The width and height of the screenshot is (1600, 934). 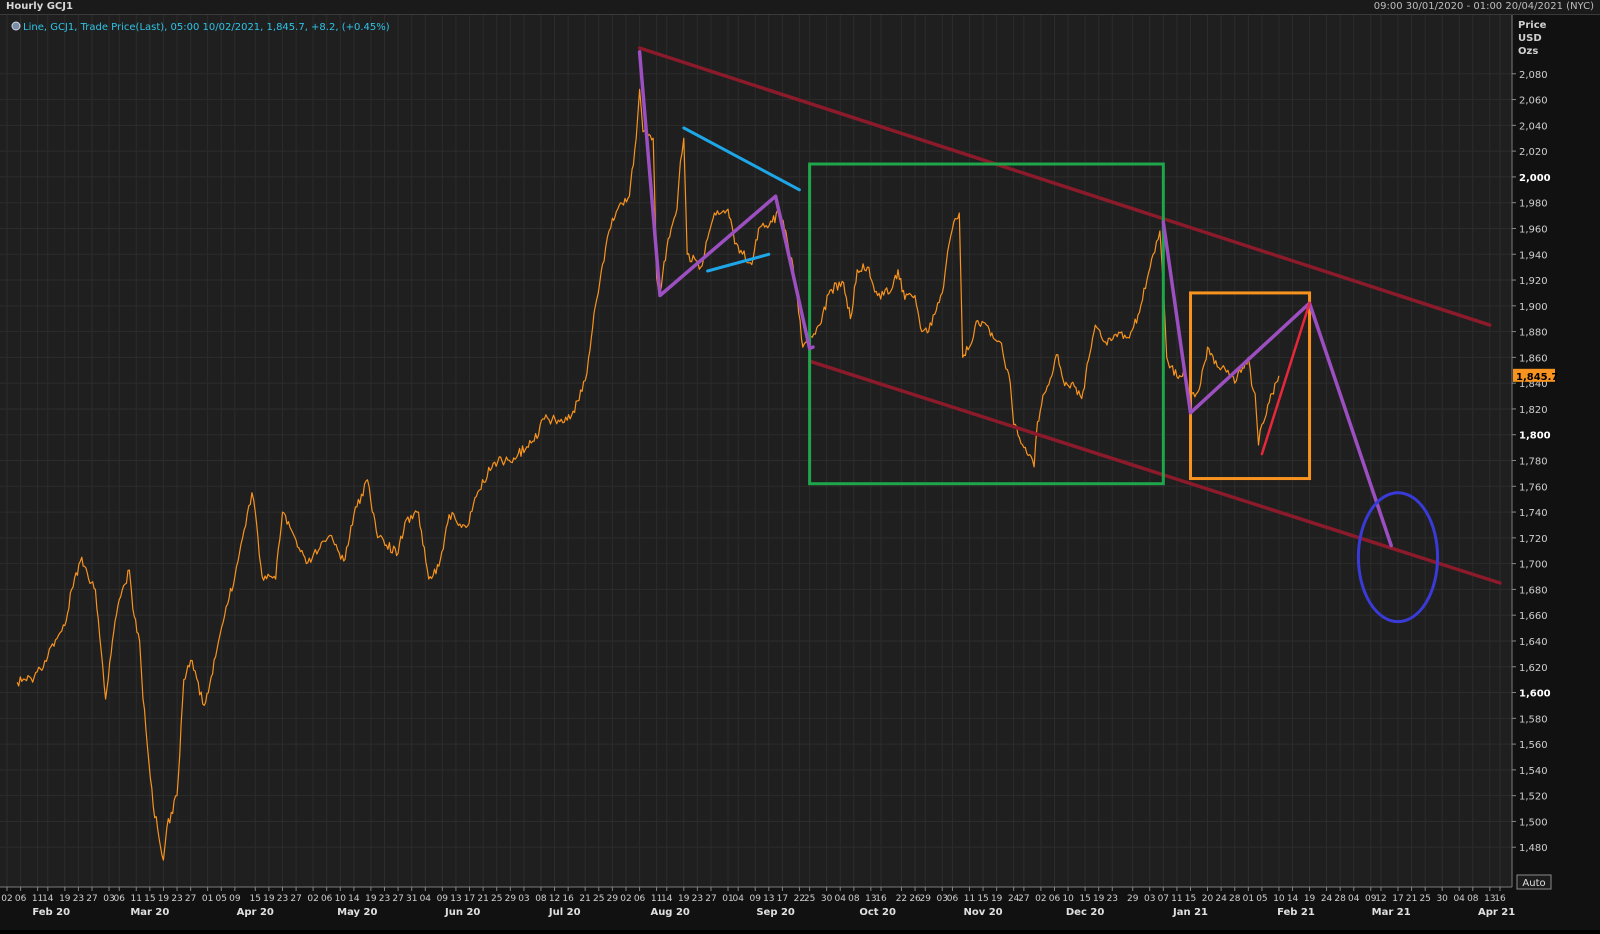 I want to click on y-tick-label: 2,020, so click(x=1533, y=152).